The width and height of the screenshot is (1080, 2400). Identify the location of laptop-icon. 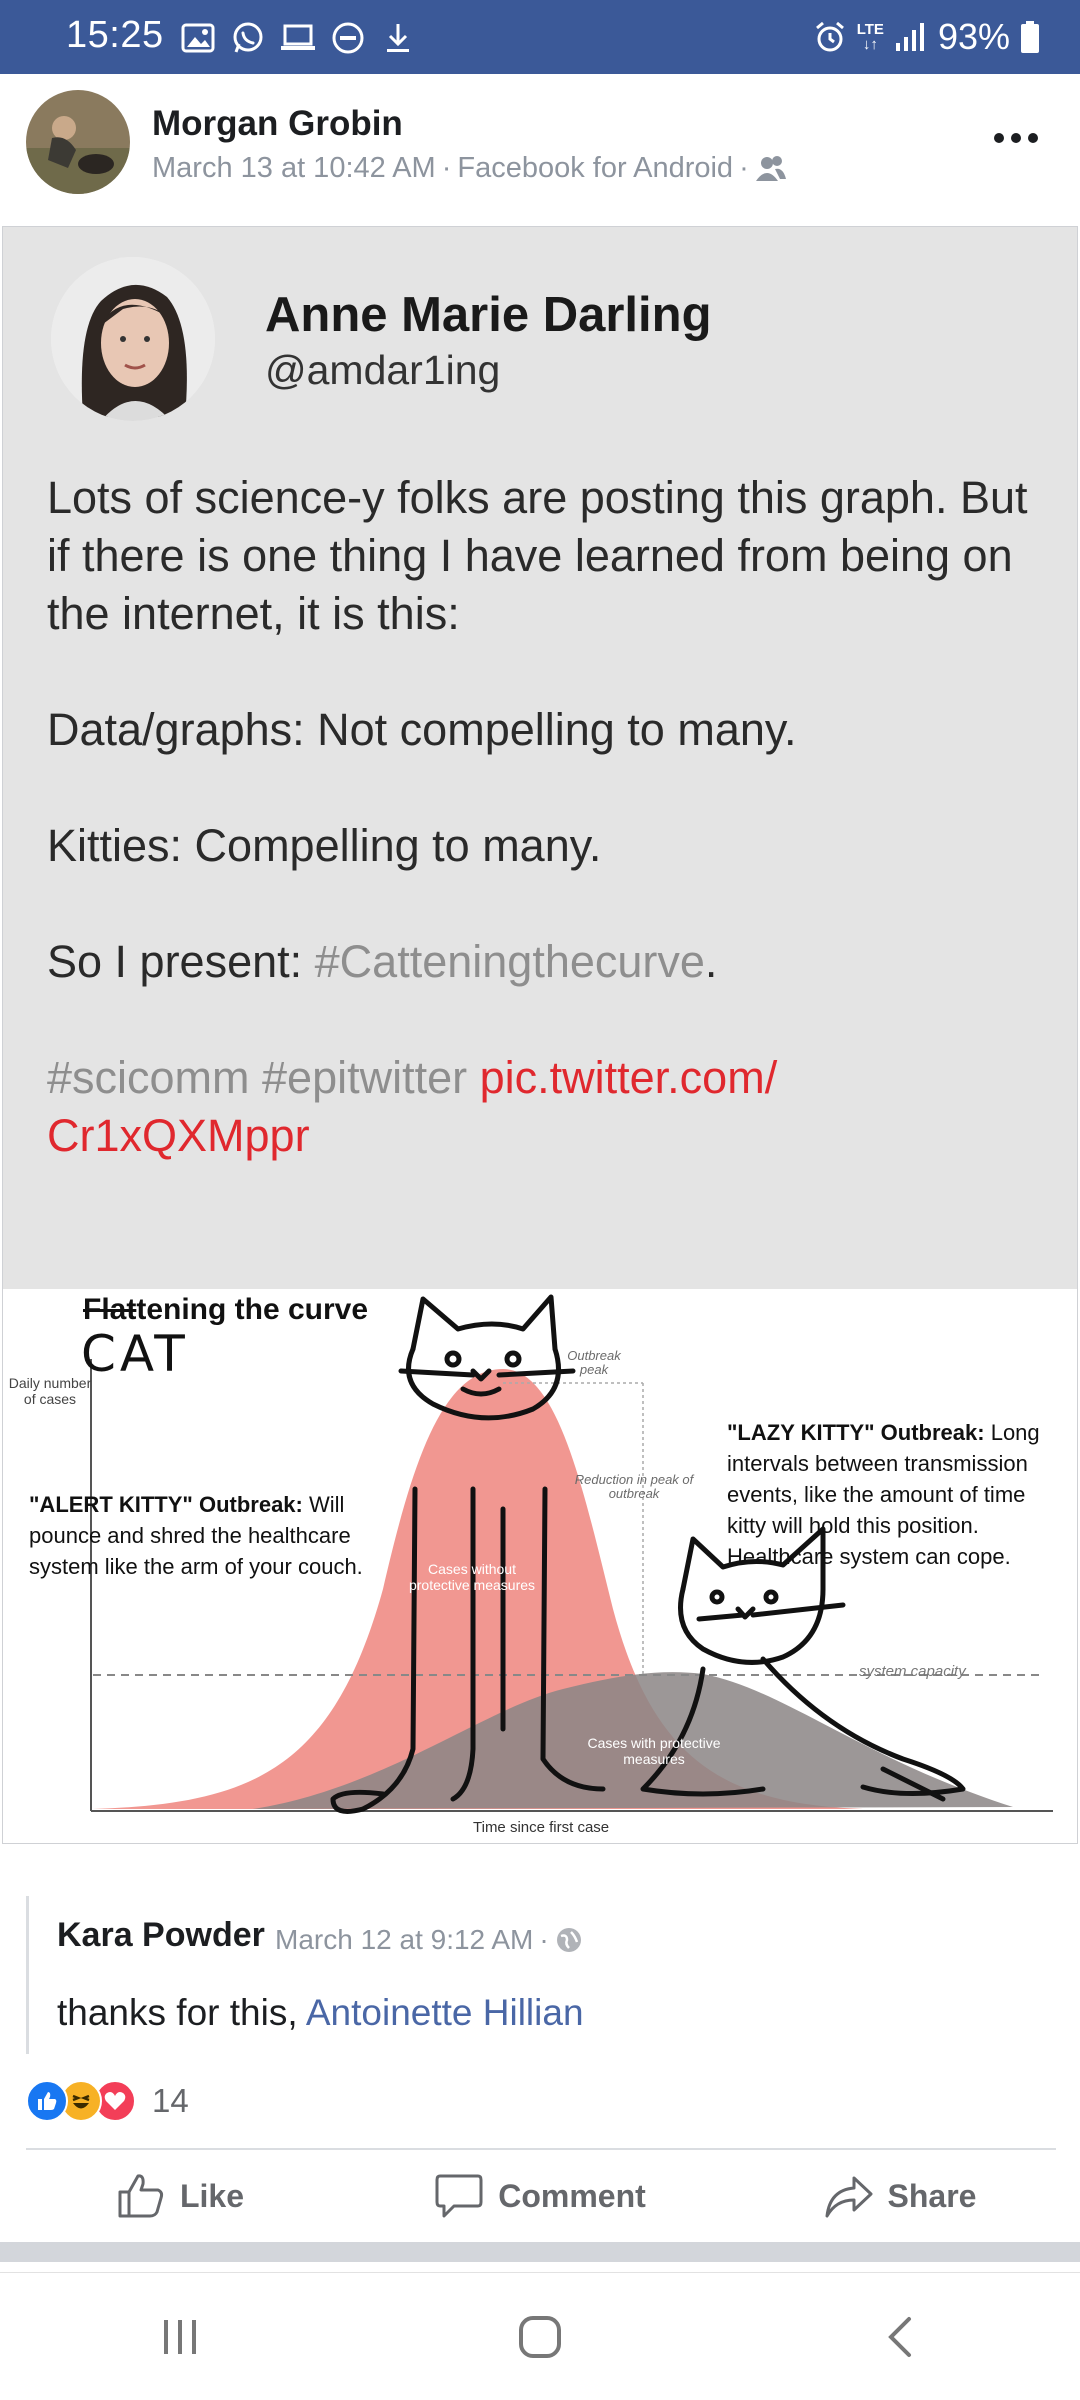
(298, 38).